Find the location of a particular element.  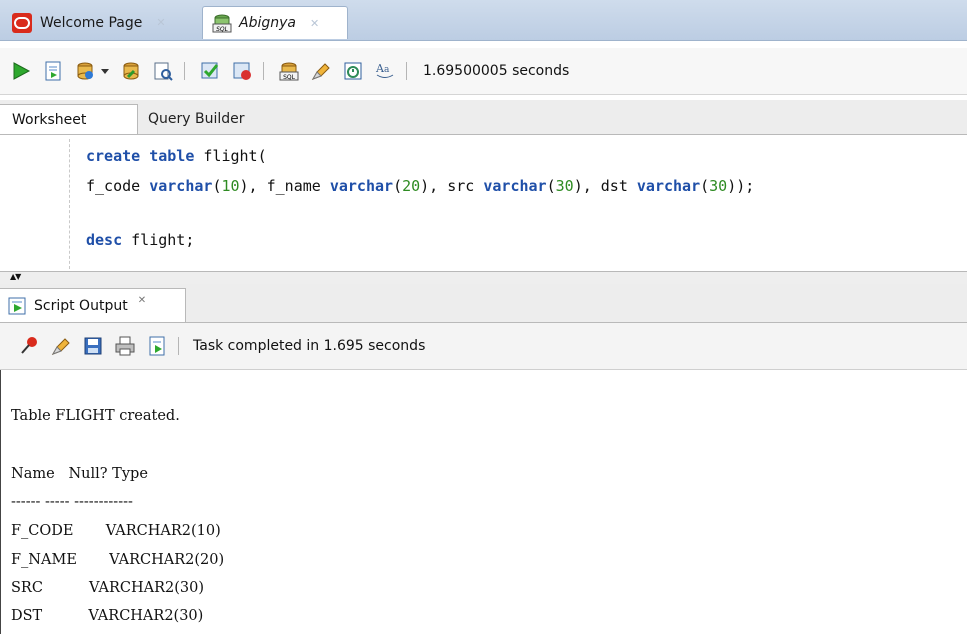

explain-plan-icon is located at coordinates (163, 71).